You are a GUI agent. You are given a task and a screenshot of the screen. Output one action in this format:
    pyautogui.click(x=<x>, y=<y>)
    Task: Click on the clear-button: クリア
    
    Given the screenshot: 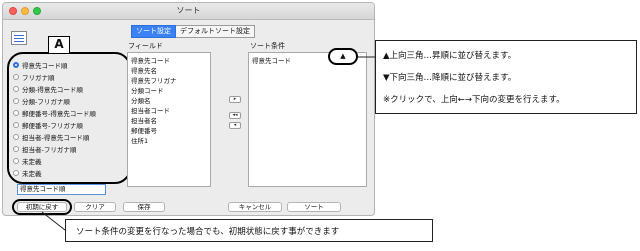 What is the action you would take?
    pyautogui.click(x=95, y=207)
    